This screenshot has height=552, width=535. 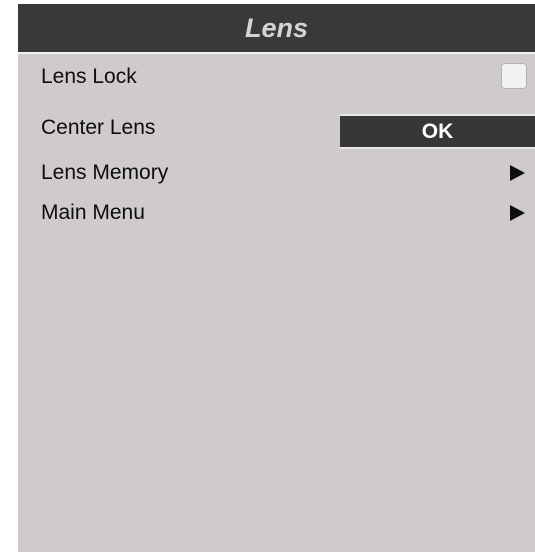 What do you see at coordinates (276, 29) in the screenshot?
I see `menu-title: Lens` at bounding box center [276, 29].